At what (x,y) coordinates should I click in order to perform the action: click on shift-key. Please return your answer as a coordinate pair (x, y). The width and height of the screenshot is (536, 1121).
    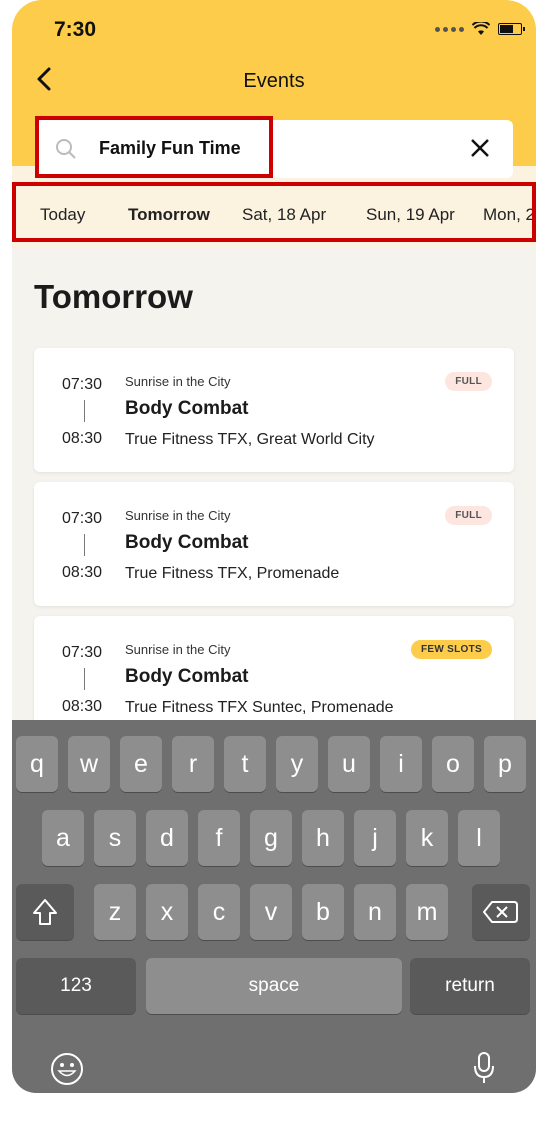
    Looking at the image, I should click on (45, 912).